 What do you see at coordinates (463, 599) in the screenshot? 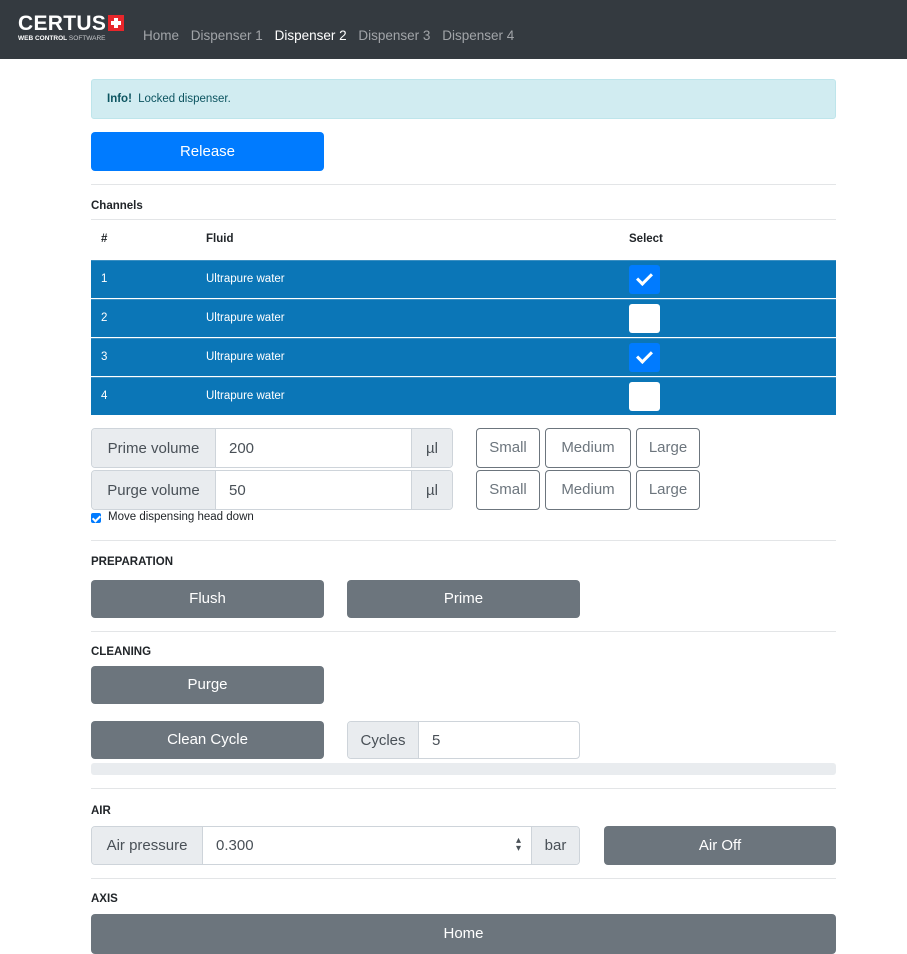
I see `prime-button: Prime` at bounding box center [463, 599].